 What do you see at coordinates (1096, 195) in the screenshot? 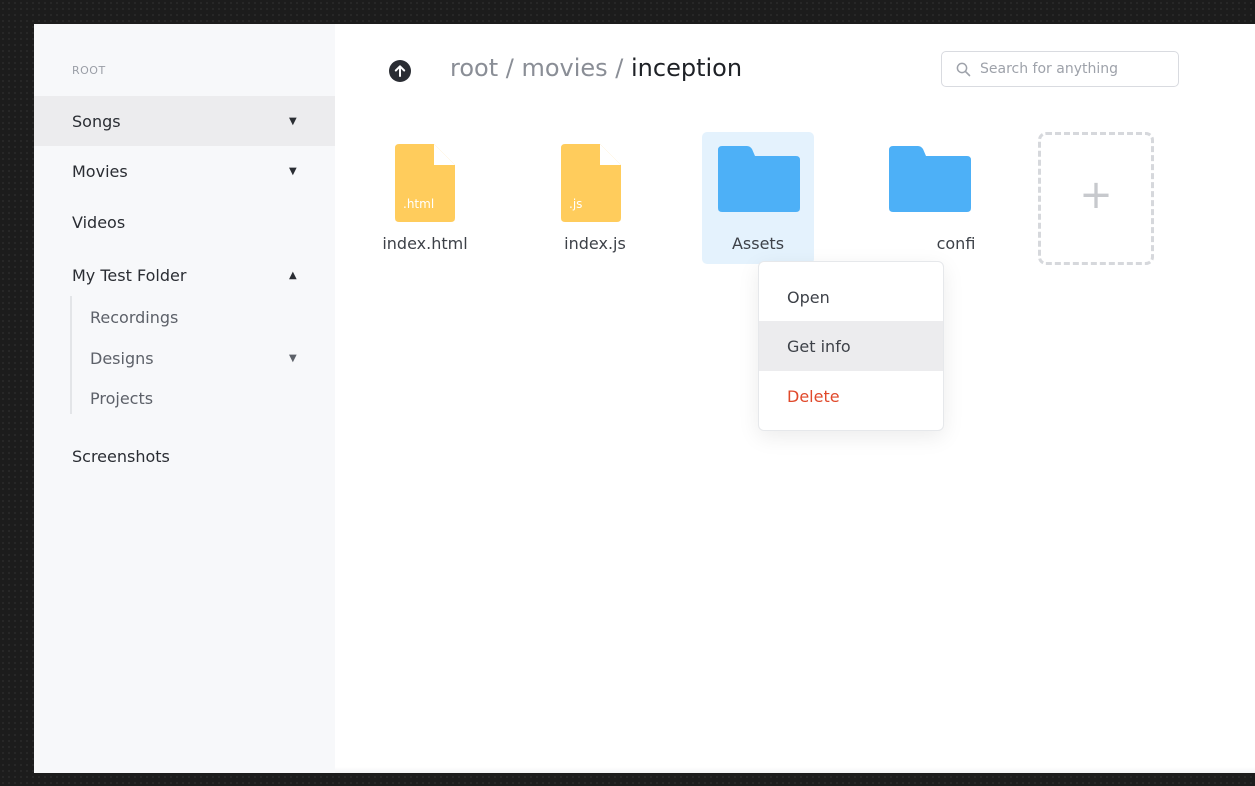
I see `plus-icon: +` at bounding box center [1096, 195].